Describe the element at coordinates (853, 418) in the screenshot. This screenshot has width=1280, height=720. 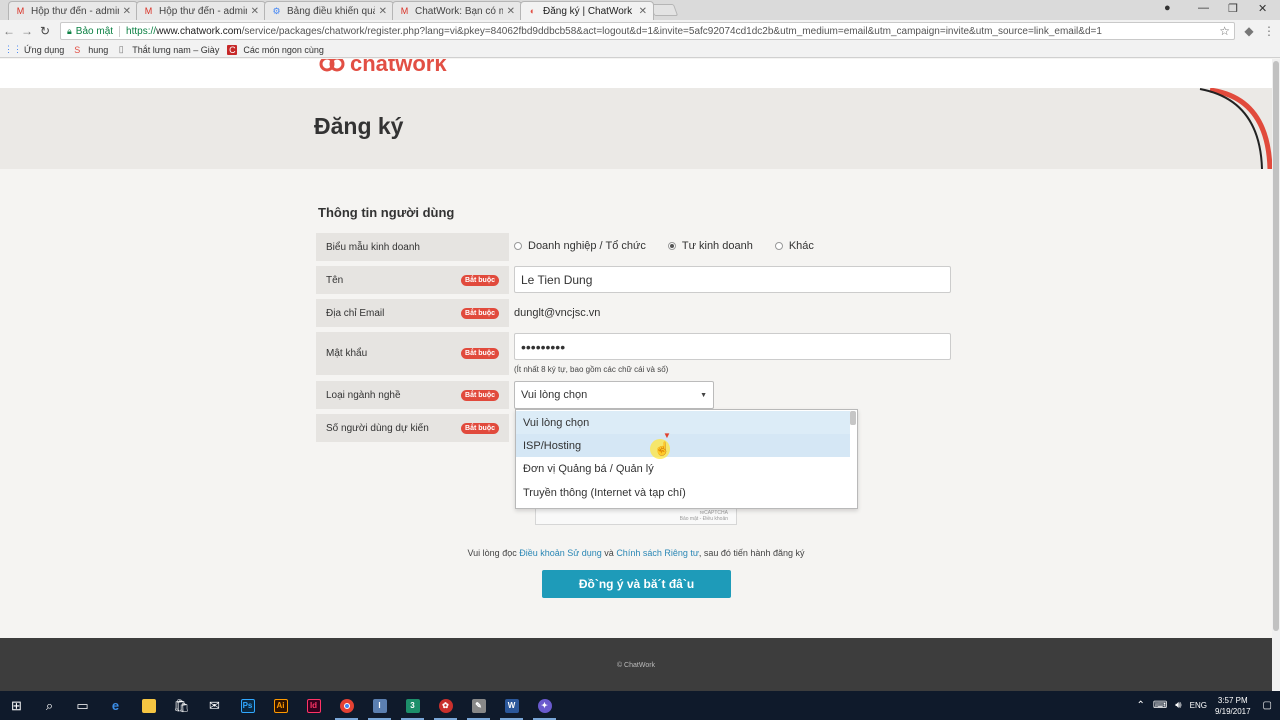
I see `dropdown-scrollbar` at that location.